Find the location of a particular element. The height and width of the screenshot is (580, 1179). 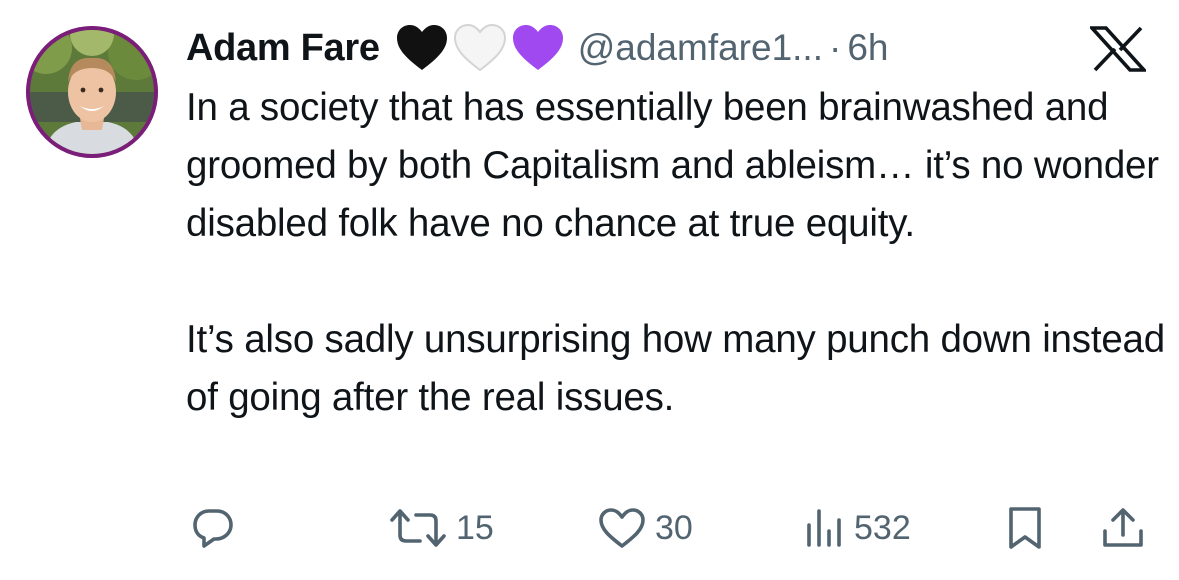

retweet-button: 15 is located at coordinates (441, 528).